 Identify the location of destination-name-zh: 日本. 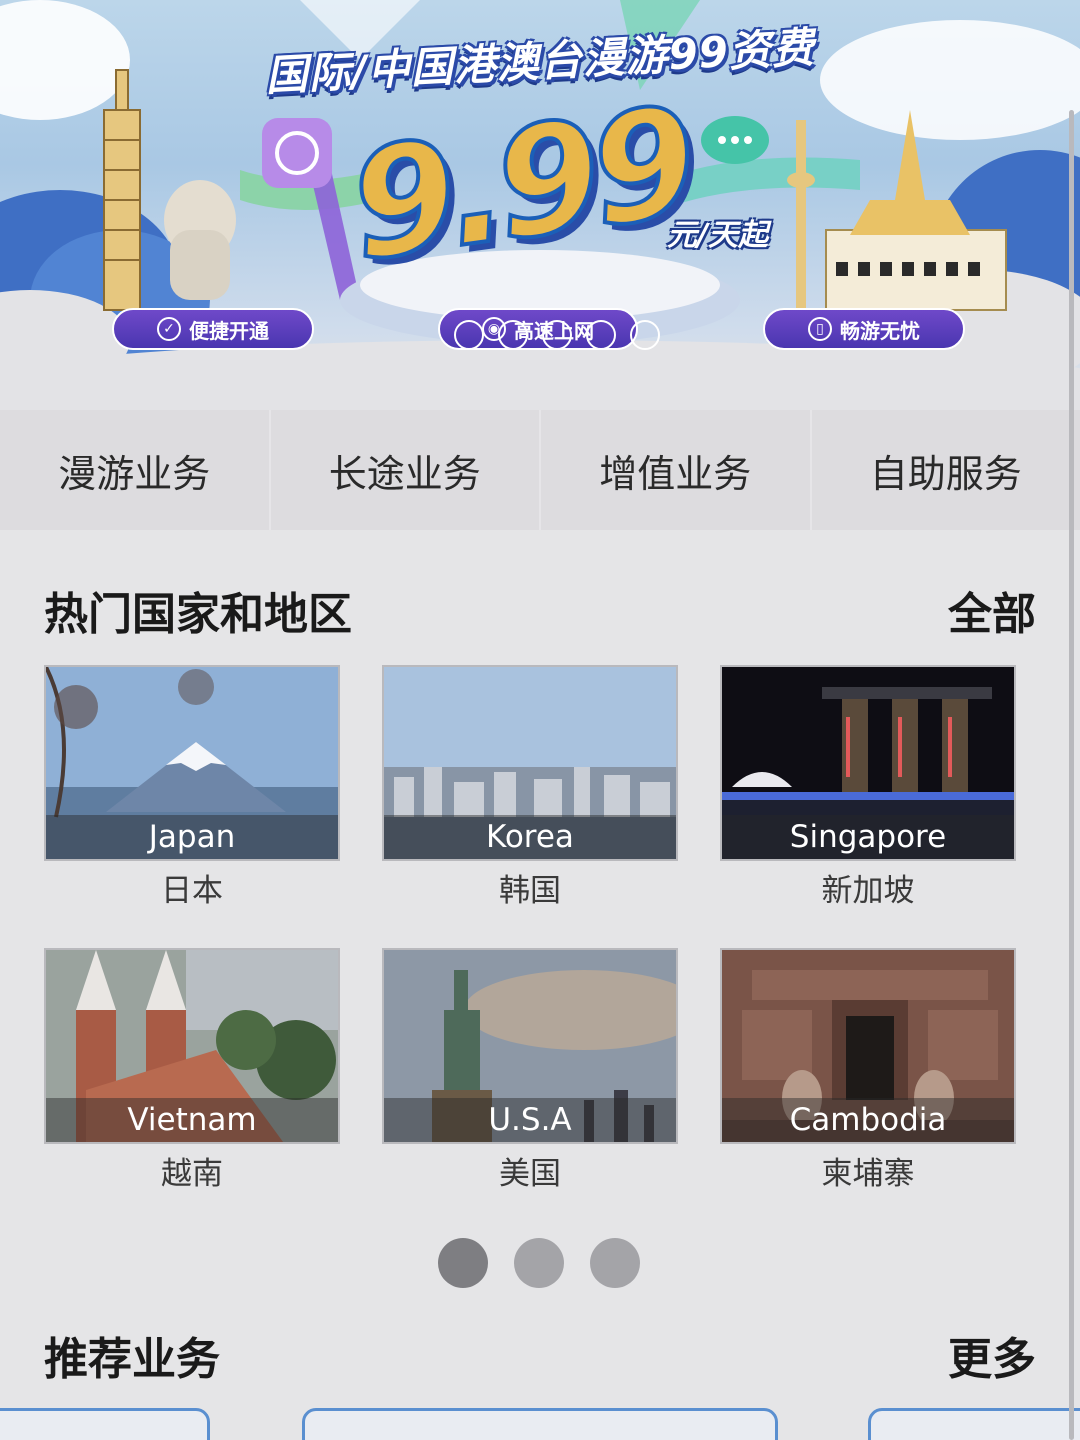
(192, 890).